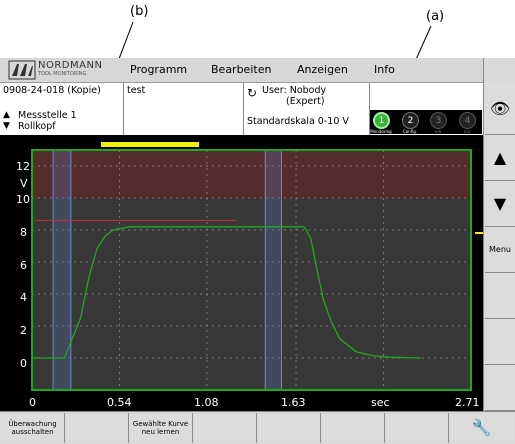  What do you see at coordinates (410, 131) in the screenshot?
I see `config-label: Config.` at bounding box center [410, 131].